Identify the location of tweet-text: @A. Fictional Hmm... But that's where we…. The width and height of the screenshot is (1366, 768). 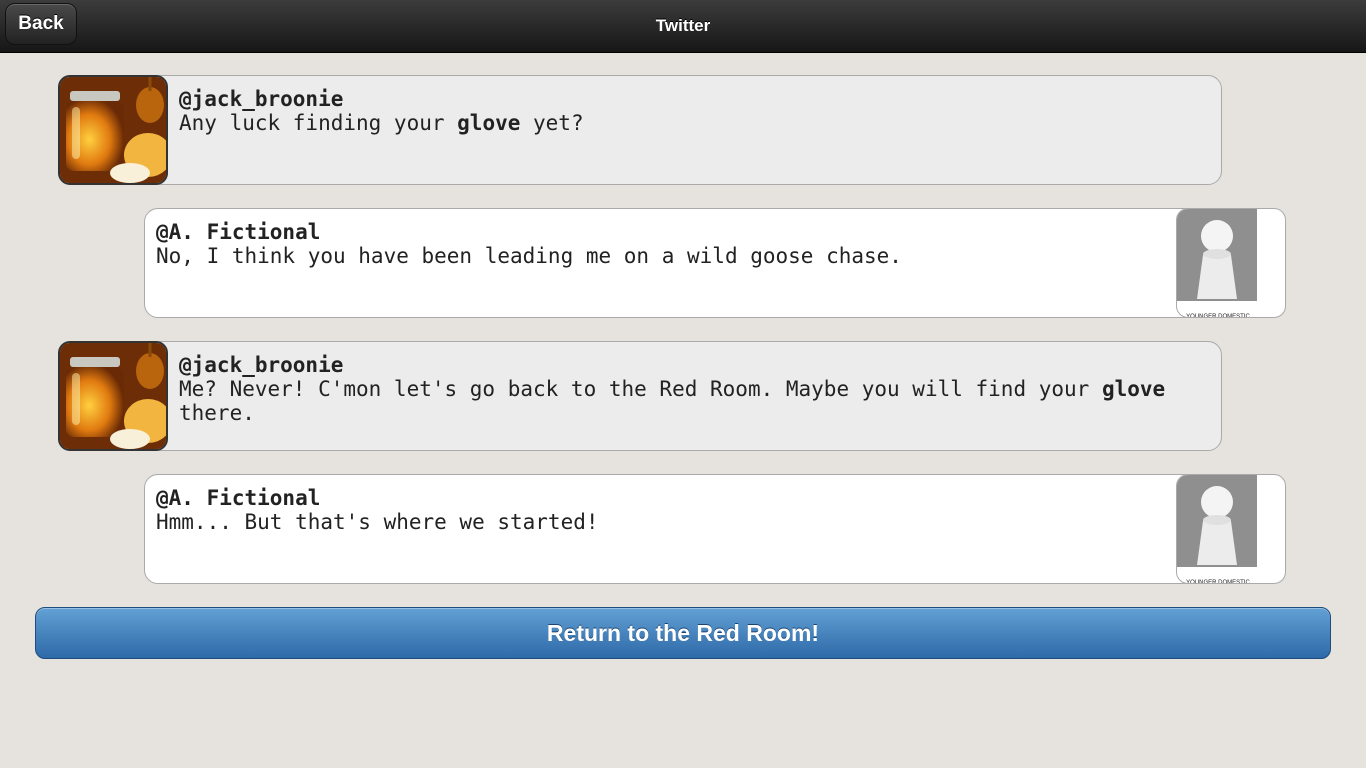
(675, 510).